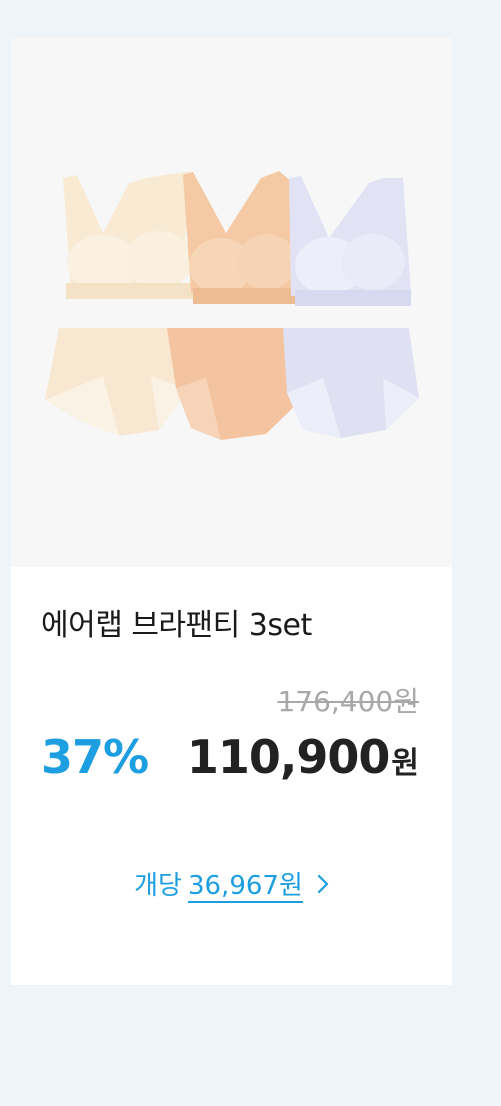 The height and width of the screenshot is (1106, 501). What do you see at coordinates (350, 241) in the screenshot?
I see `bra-lavender` at bounding box center [350, 241].